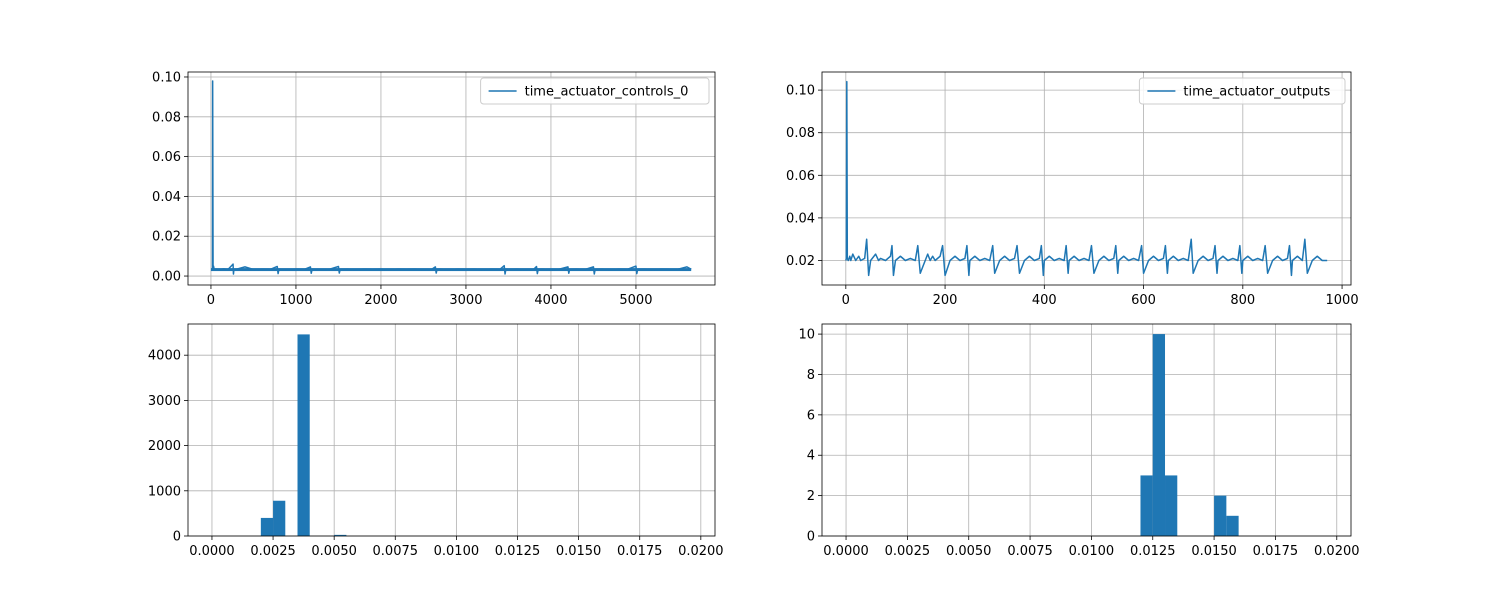 The image size is (1500, 600). Describe the element at coordinates (465, 300) in the screenshot. I see `x-tick-label: 3000` at that location.